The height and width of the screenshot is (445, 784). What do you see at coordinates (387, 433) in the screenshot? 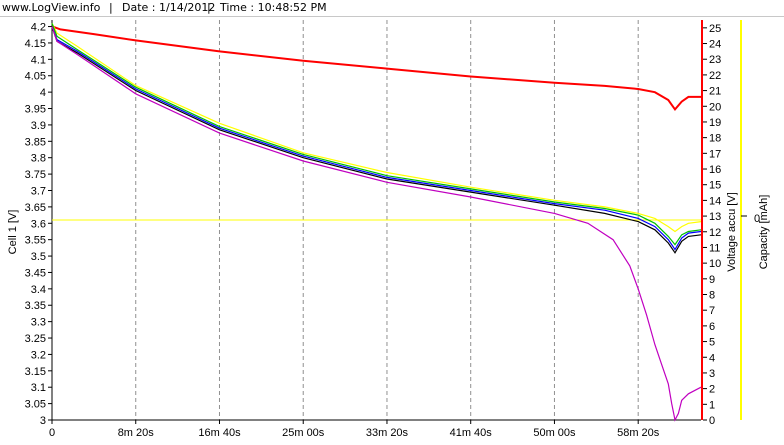
I see `x-tick-label: 33m 20s` at bounding box center [387, 433].